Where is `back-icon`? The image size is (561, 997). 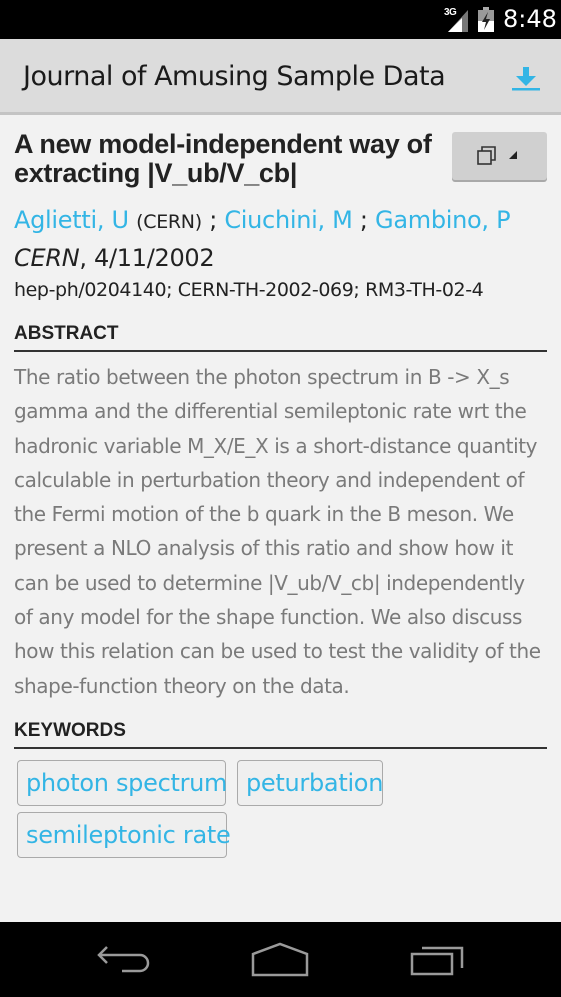
back-icon is located at coordinates (123, 959).